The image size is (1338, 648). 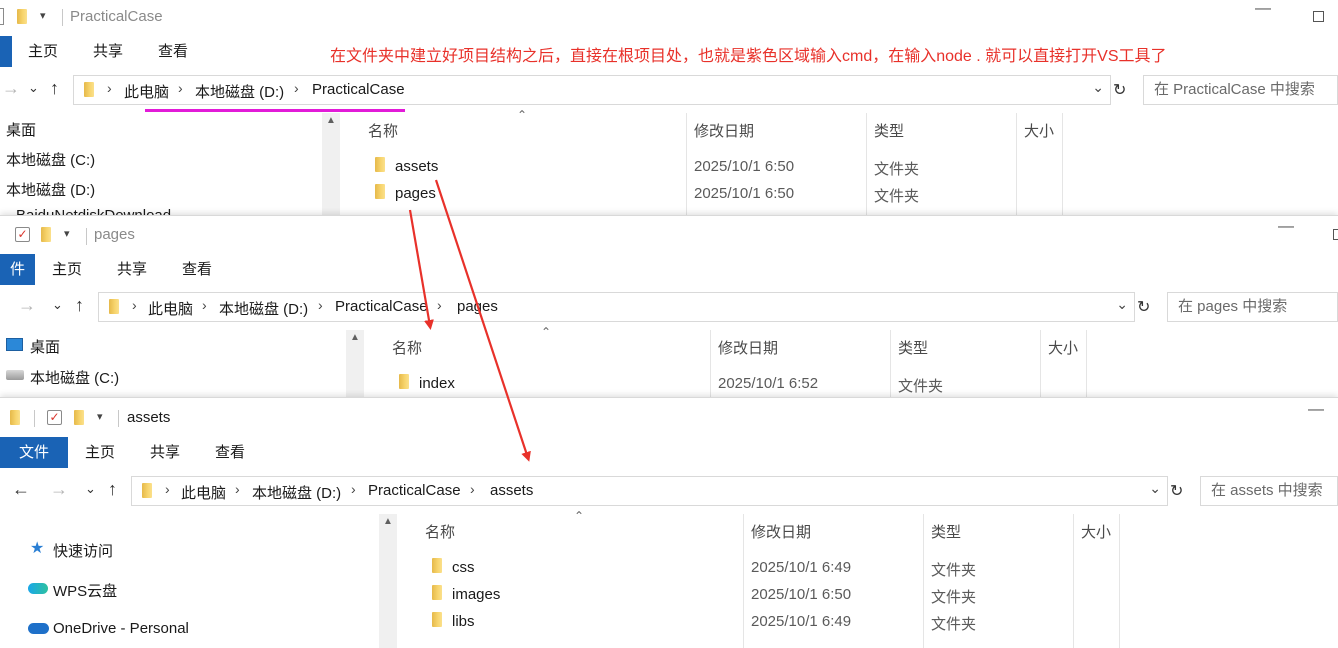 I want to click on tab-file: 件, so click(x=17, y=269).